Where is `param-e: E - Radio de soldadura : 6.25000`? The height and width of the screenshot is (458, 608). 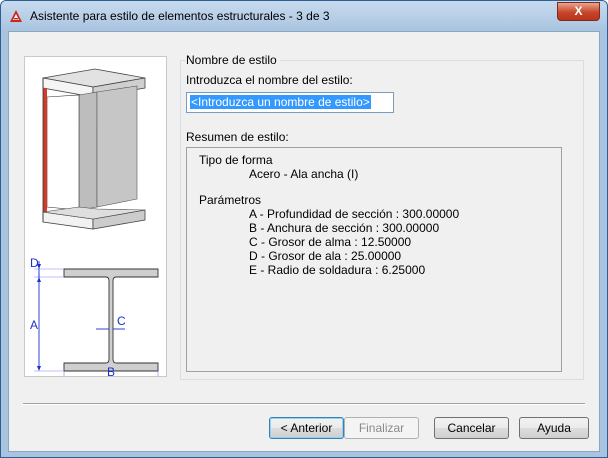
param-e: E - Radio de soldadura : 6.25000 is located at coordinates (337, 270).